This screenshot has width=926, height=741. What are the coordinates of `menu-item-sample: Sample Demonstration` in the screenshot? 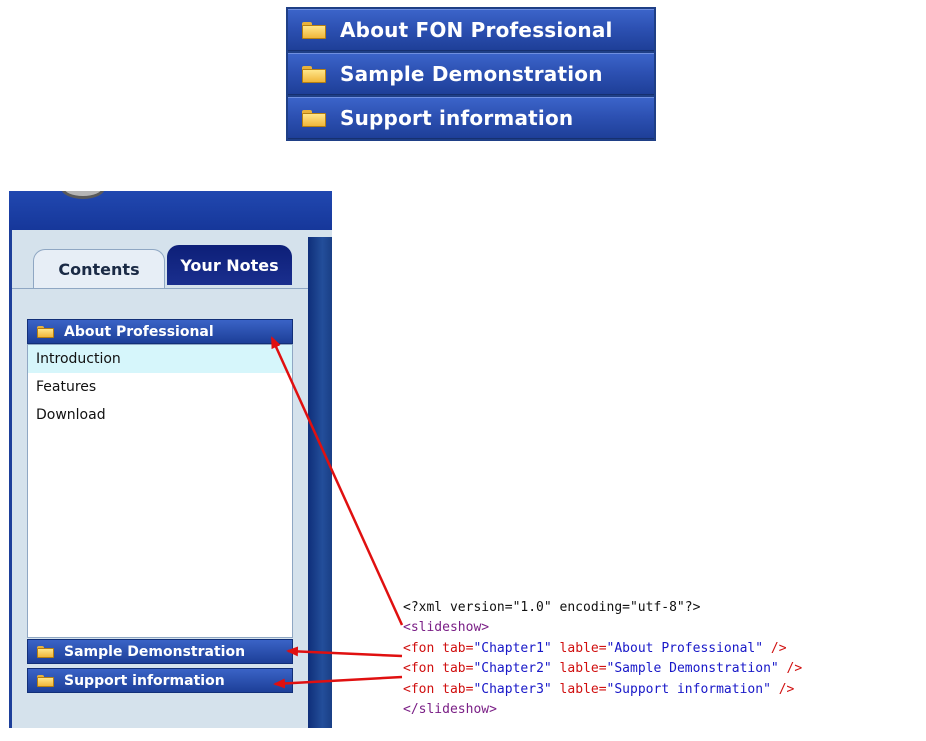 It's located at (471, 74).